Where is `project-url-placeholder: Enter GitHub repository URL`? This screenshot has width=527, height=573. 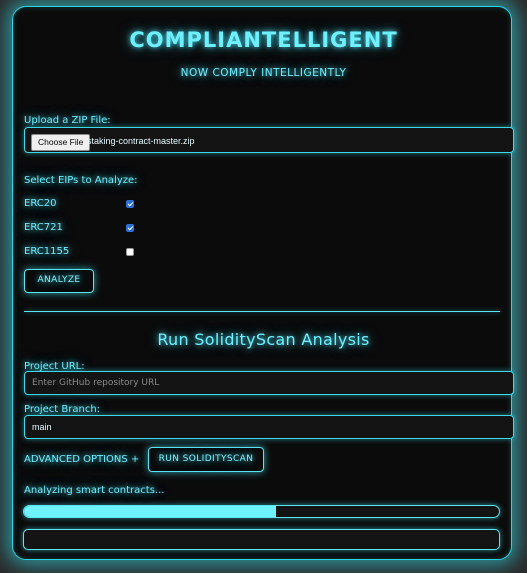 project-url-placeholder: Enter GitHub repository URL is located at coordinates (96, 383).